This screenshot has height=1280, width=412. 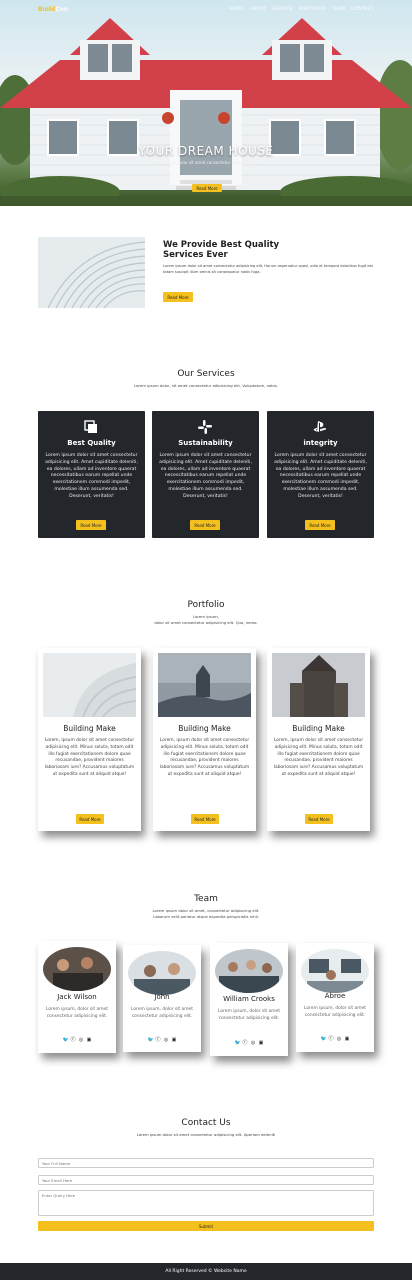 I want to click on services-title: Our Services, so click(x=206, y=374).